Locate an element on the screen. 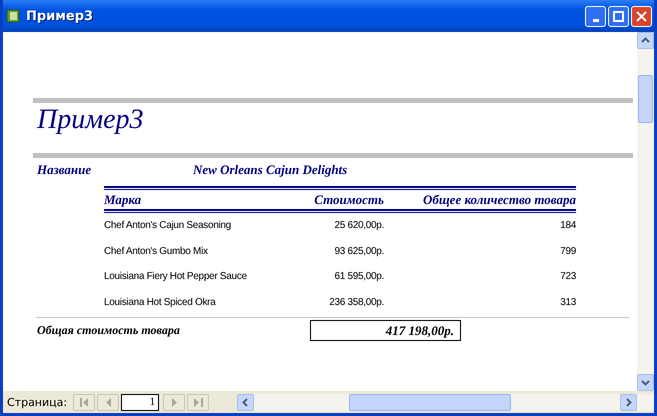 The height and width of the screenshot is (416, 657). table-cell-text: 799 is located at coordinates (567, 251).